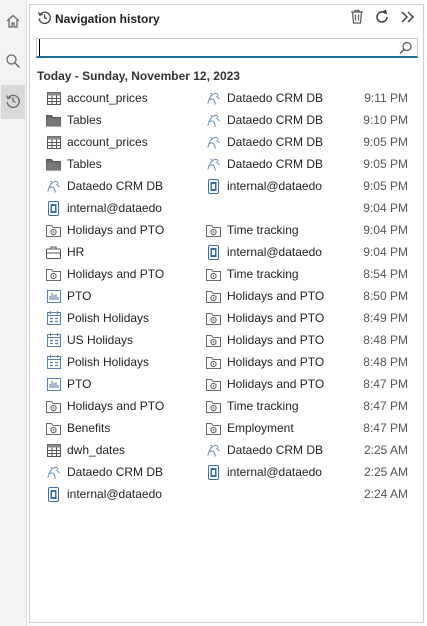 The width and height of the screenshot is (427, 626). What do you see at coordinates (382, 18) in the screenshot?
I see `refresh-button` at bounding box center [382, 18].